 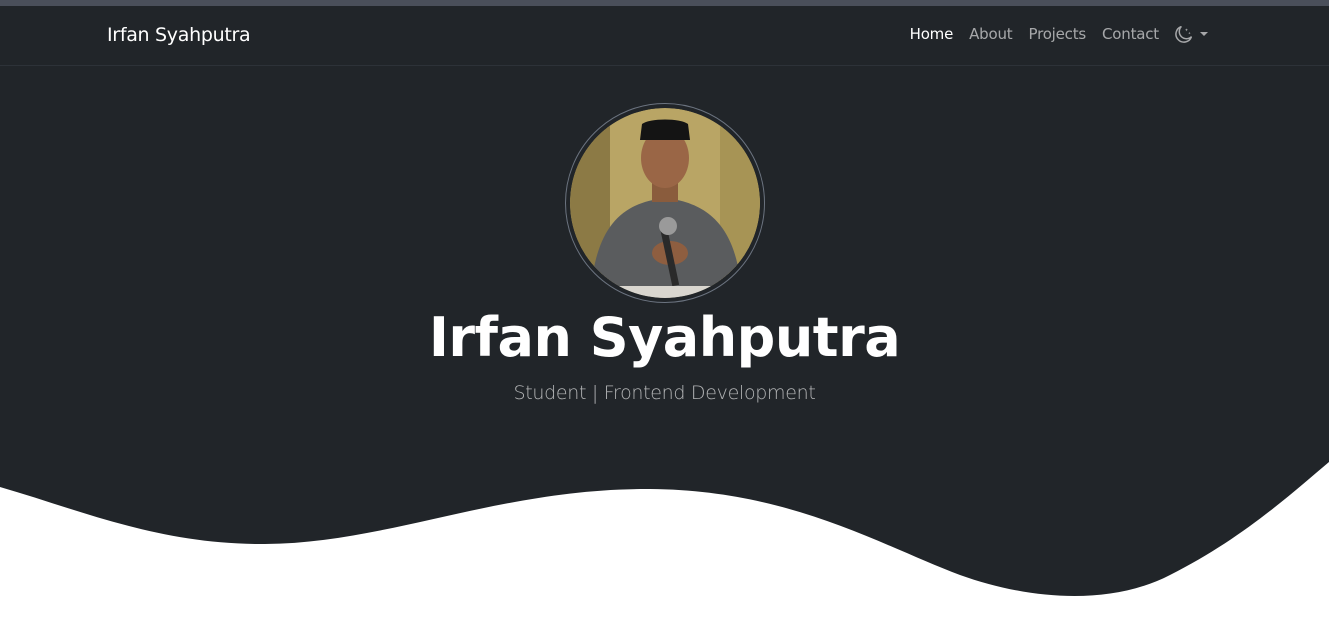 I want to click on hero-subtitle: Student | Frontend Development, so click(x=664, y=393).